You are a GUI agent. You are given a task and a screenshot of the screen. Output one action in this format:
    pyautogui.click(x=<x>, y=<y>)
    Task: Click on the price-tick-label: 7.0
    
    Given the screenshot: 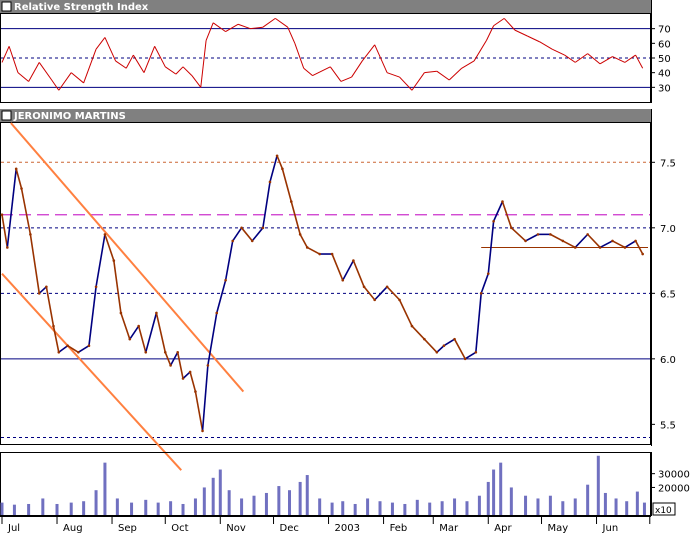 What is the action you would take?
    pyautogui.click(x=668, y=229)
    